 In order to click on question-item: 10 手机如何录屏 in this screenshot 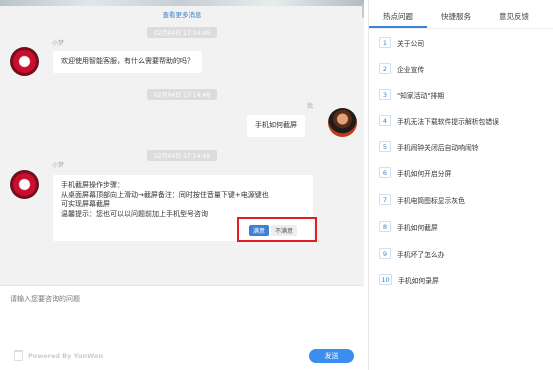, I will do `click(409, 279)`.